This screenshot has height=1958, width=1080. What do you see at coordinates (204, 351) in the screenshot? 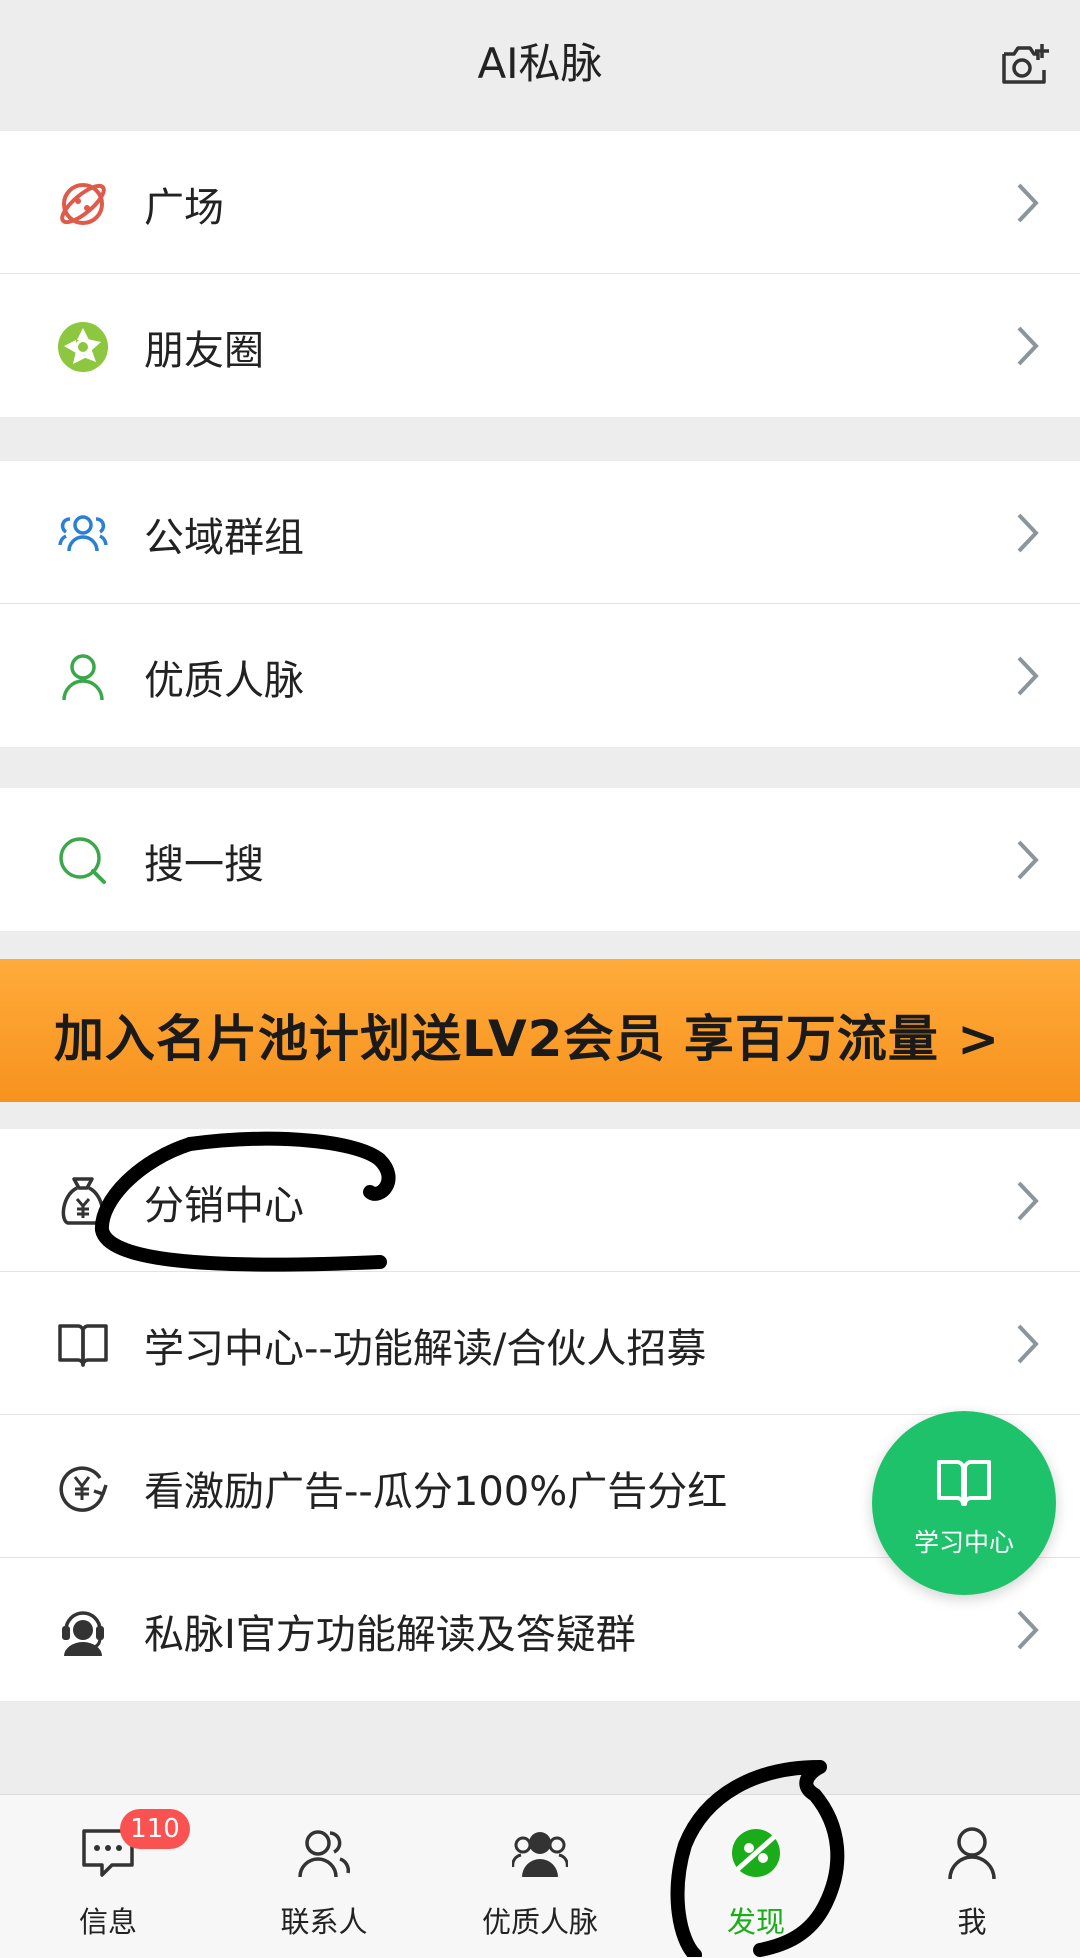
I see `menu-item-label: 朋友圈` at bounding box center [204, 351].